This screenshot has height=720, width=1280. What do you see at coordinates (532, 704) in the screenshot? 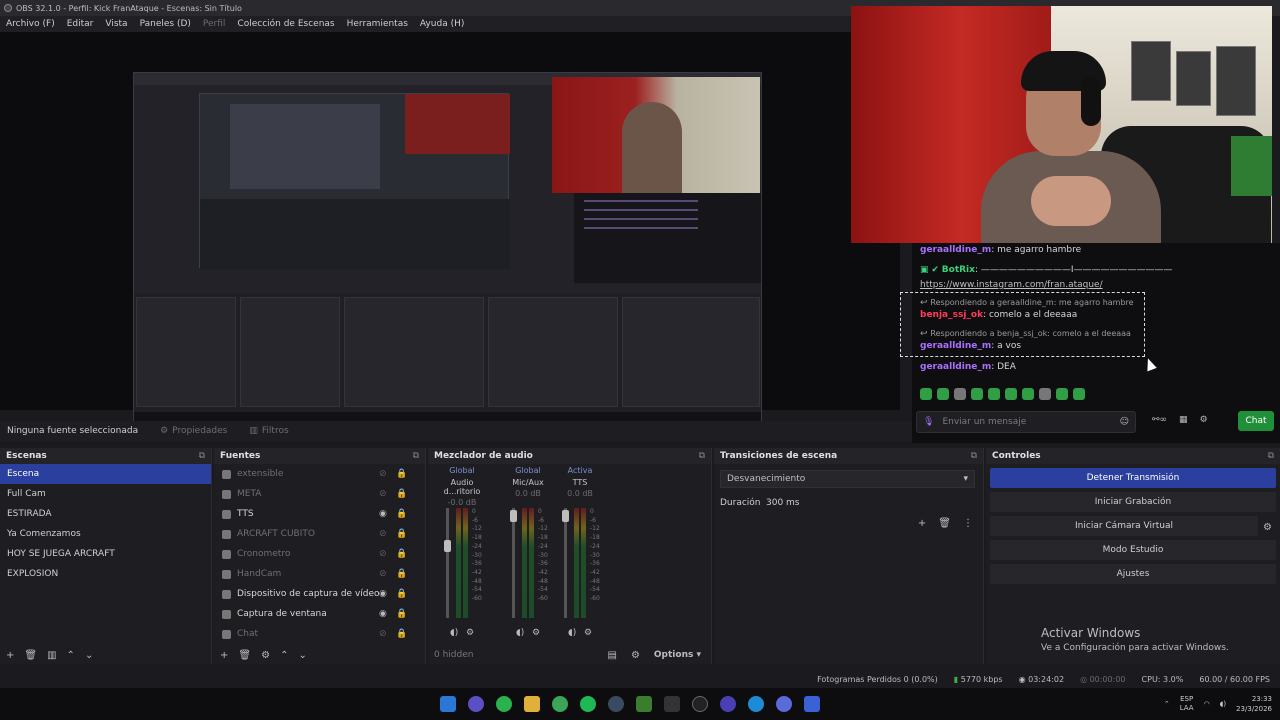
I see `file-explorer-icon` at bounding box center [532, 704].